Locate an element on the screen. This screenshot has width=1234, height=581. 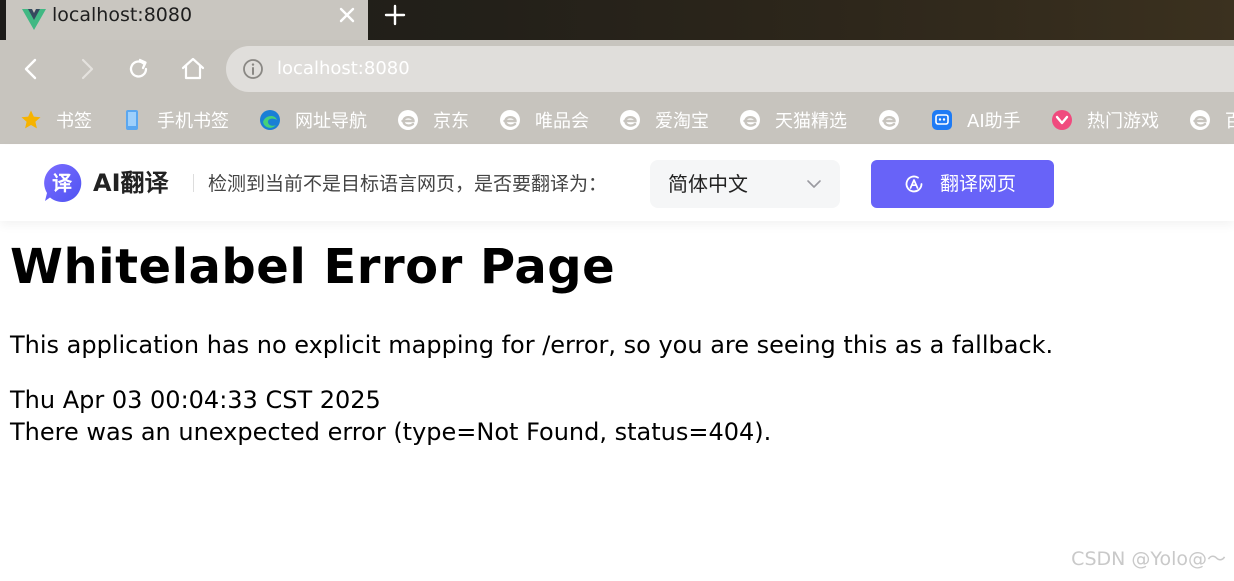
back-icon is located at coordinates (31, 69).